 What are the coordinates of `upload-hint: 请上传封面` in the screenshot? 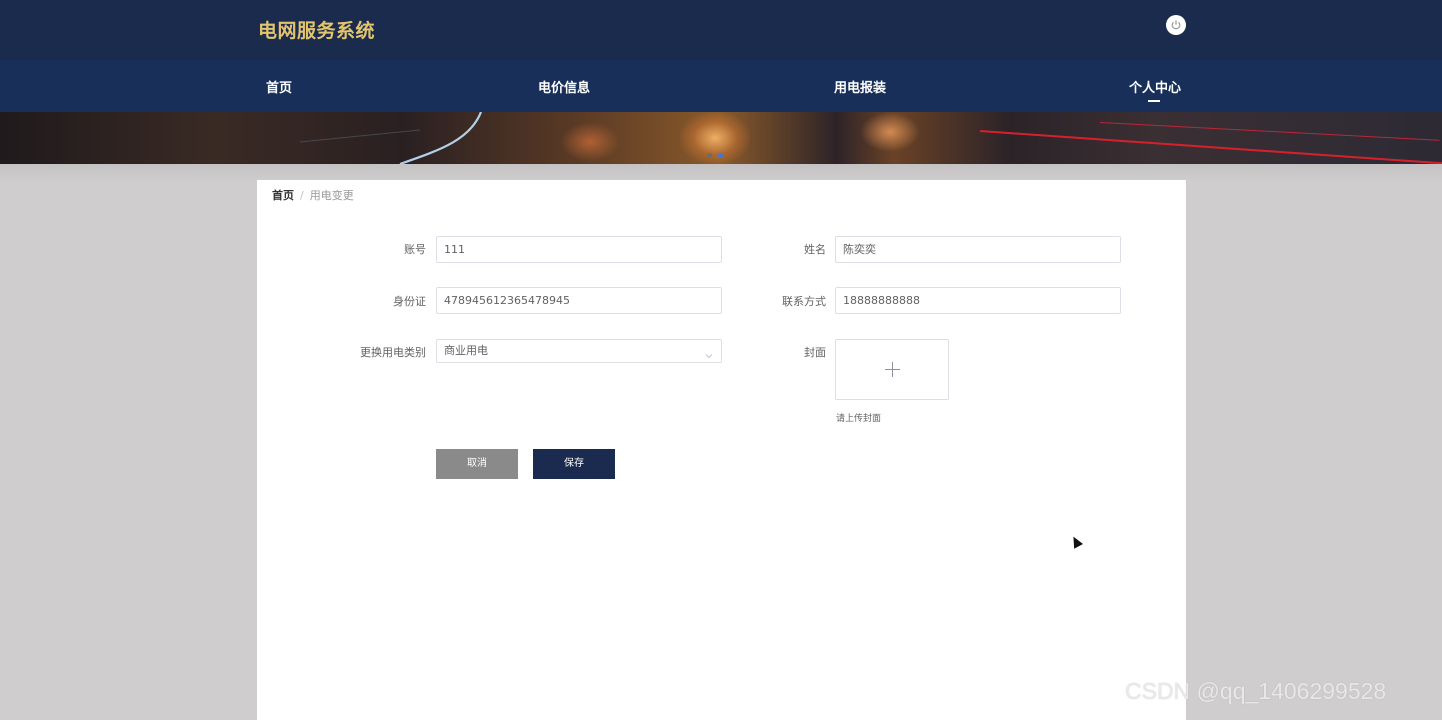 It's located at (859, 419).